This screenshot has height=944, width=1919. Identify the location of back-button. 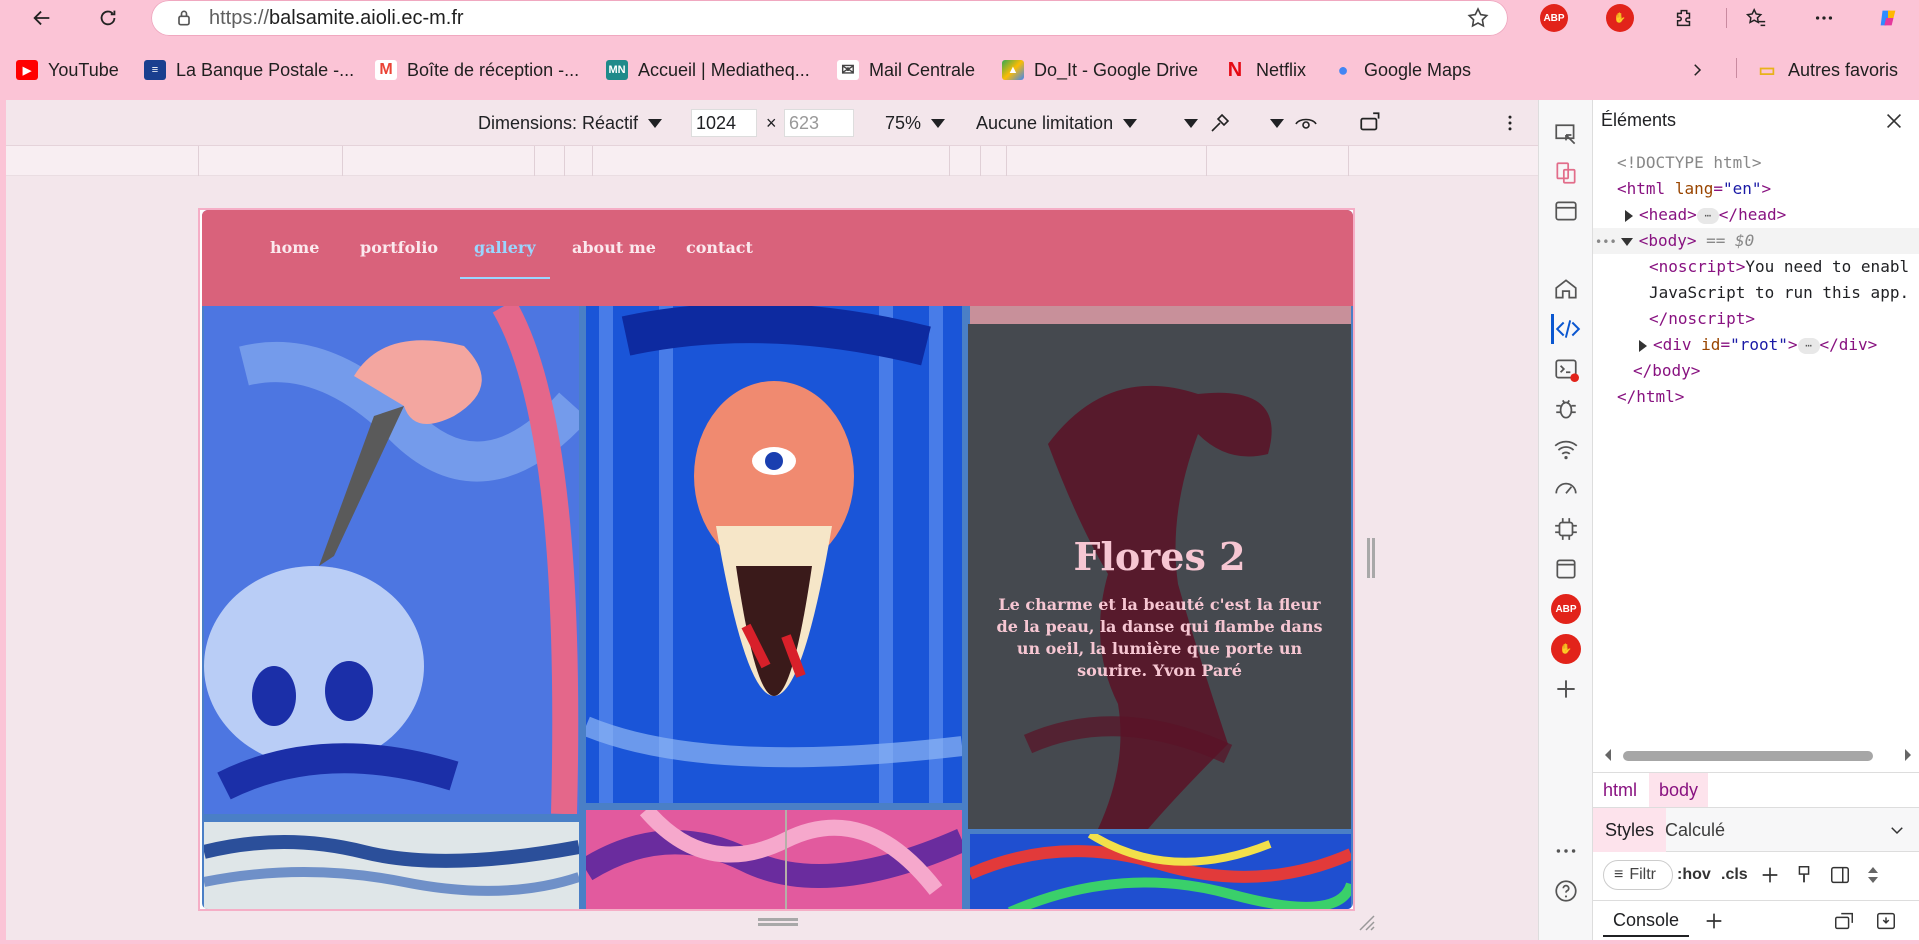
(42, 18).